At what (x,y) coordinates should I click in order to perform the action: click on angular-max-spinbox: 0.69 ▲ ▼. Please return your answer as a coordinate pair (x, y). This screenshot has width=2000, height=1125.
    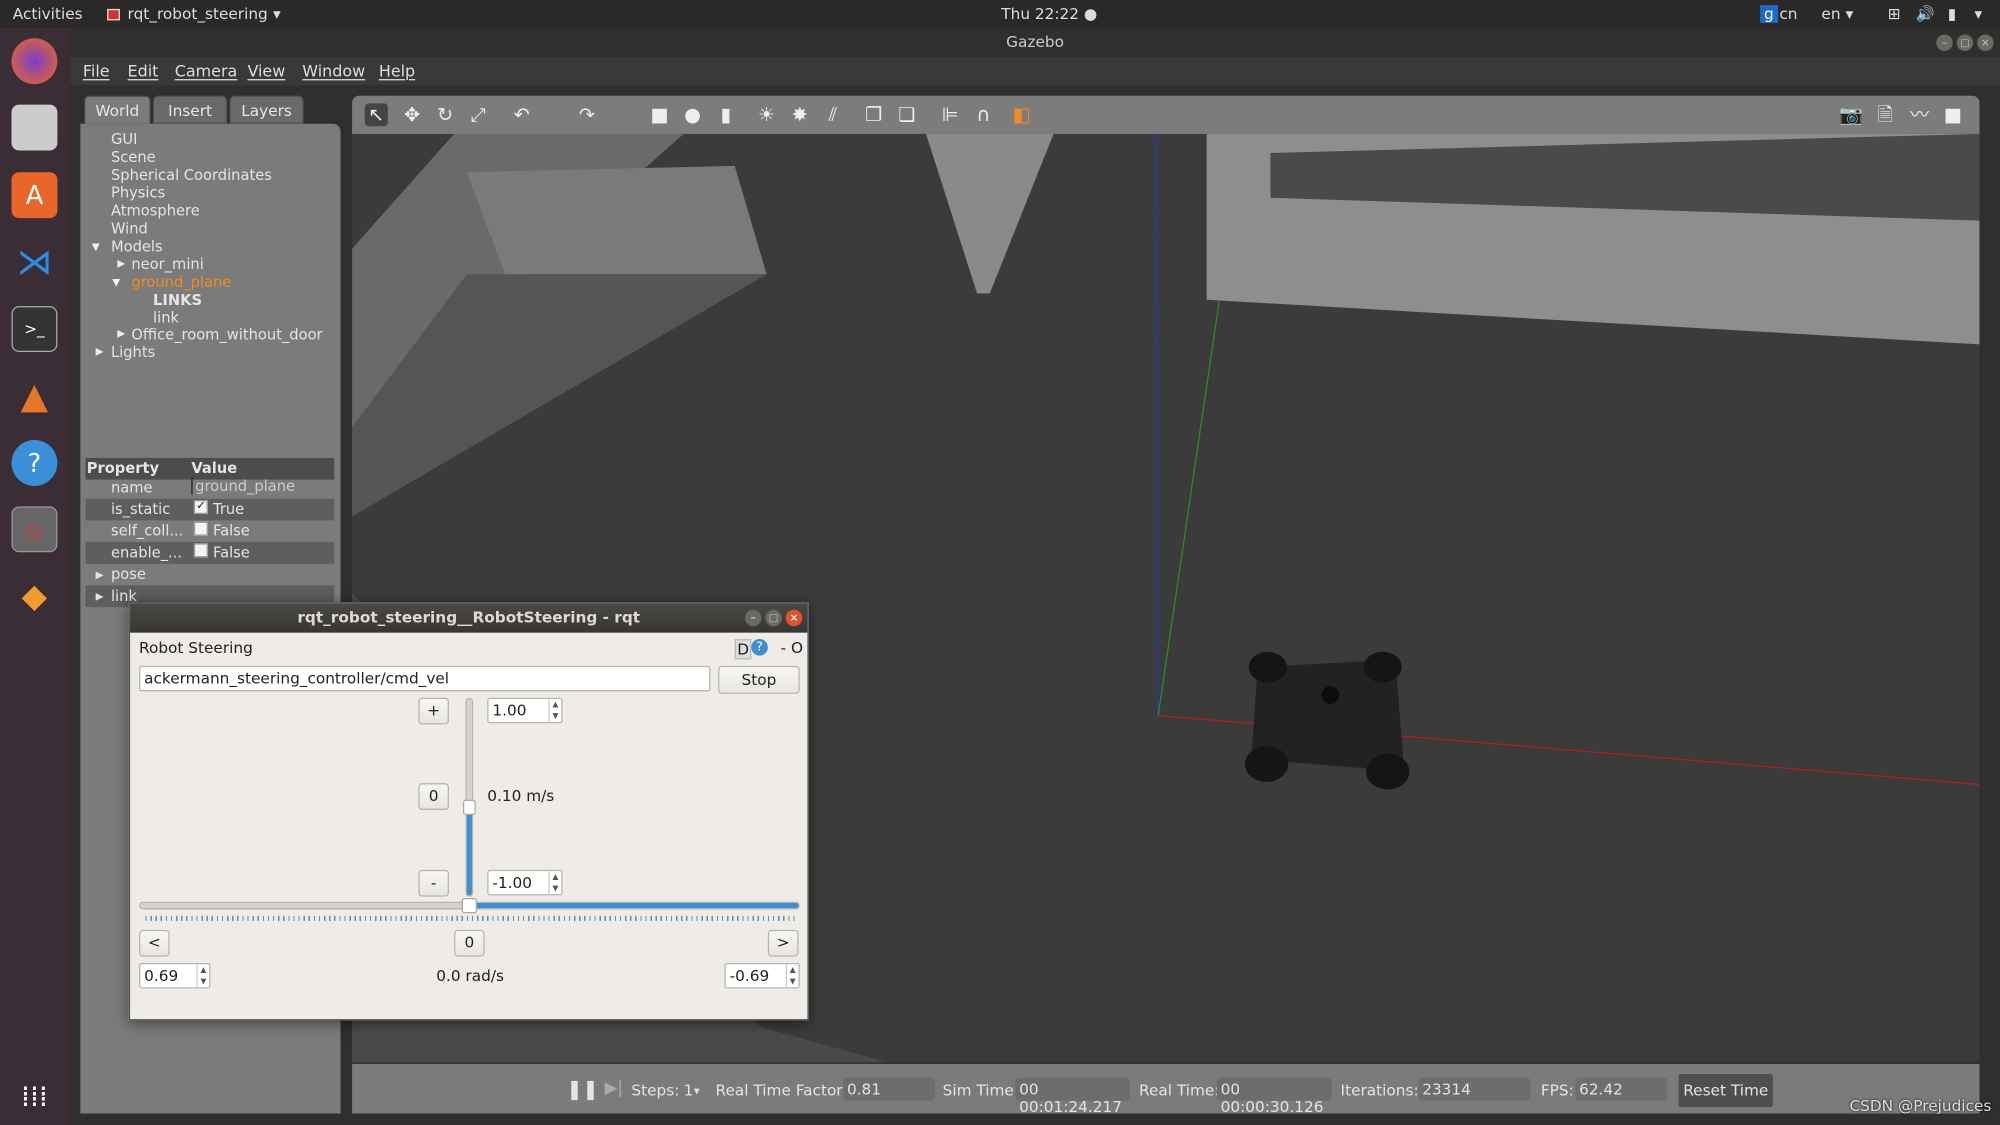
    Looking at the image, I should click on (175, 976).